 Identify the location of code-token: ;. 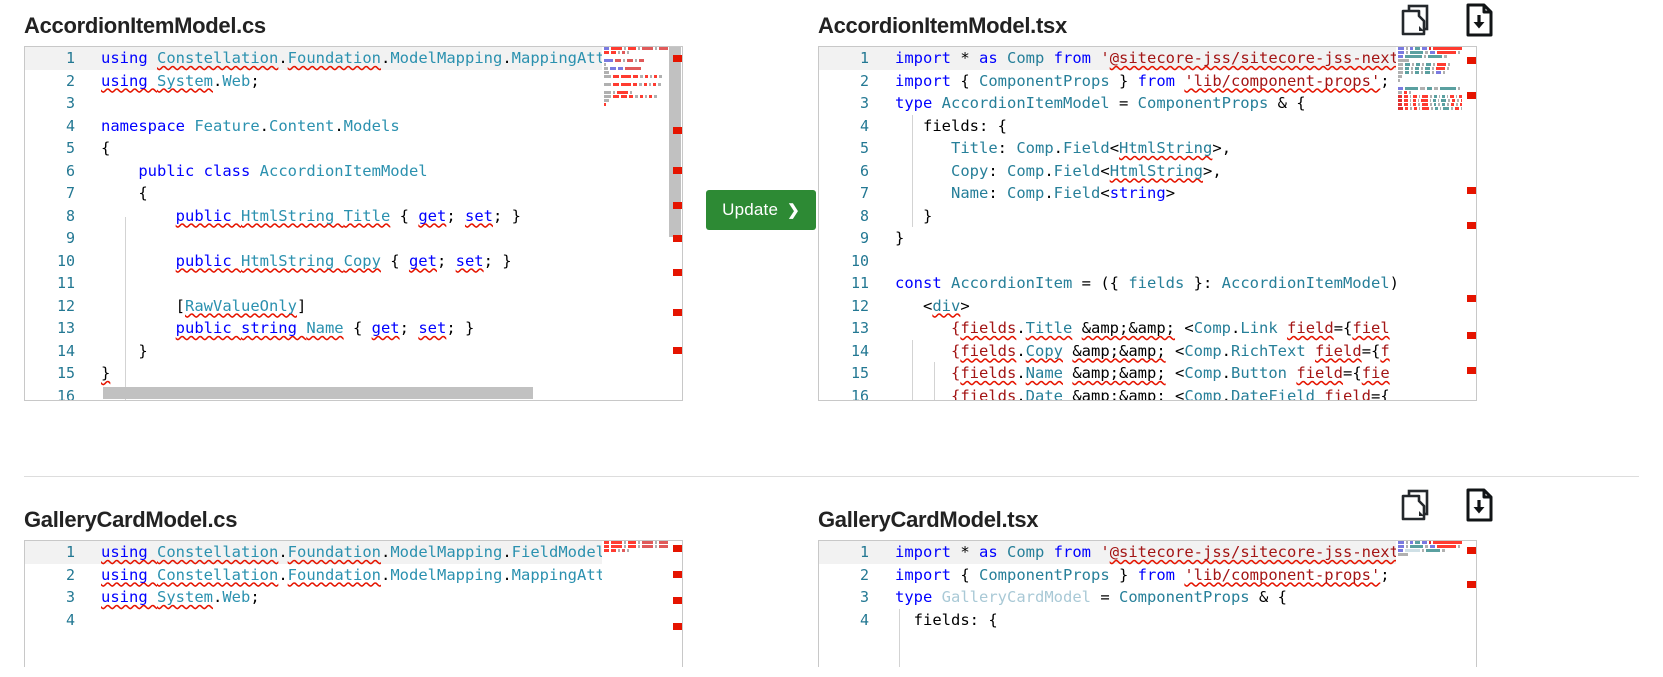
(255, 597).